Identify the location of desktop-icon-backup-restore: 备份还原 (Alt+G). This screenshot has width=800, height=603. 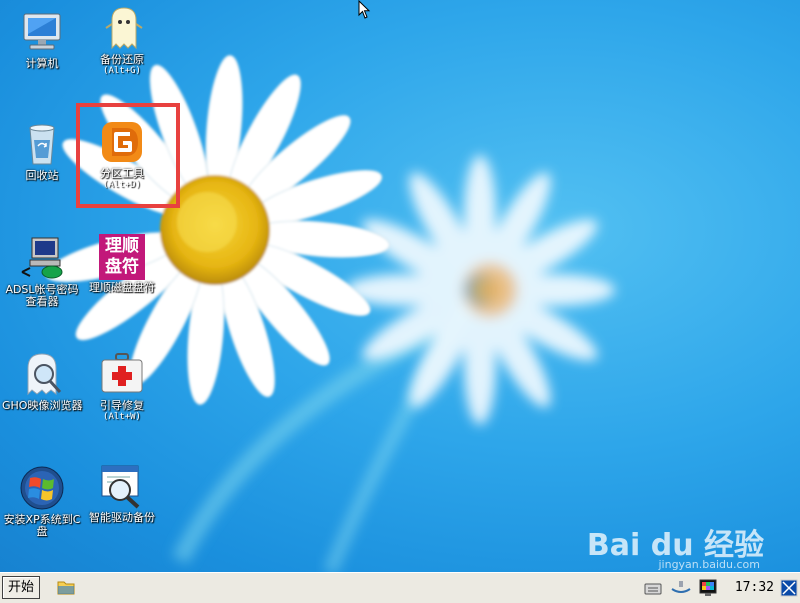
(122, 40).